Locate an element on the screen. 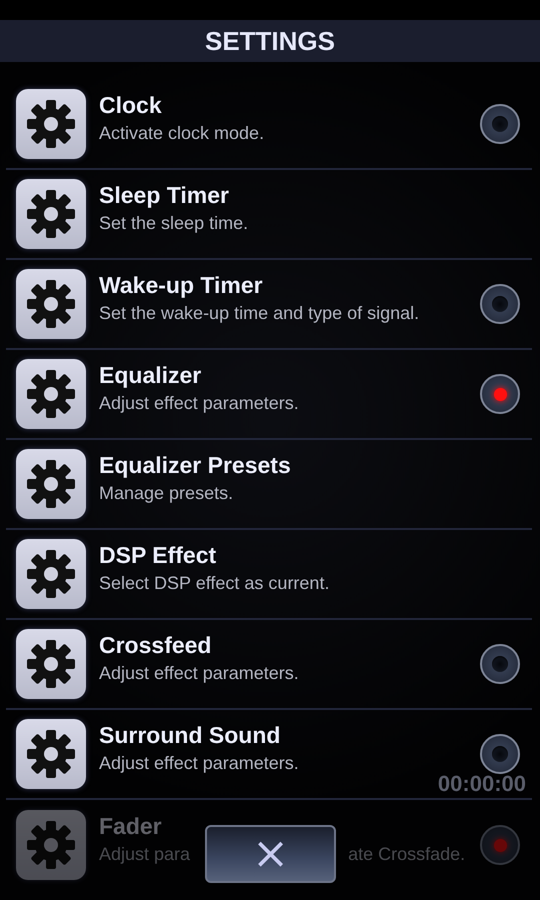 The height and width of the screenshot is (900, 540). total-time: 00:00:00 is located at coordinates (482, 784).